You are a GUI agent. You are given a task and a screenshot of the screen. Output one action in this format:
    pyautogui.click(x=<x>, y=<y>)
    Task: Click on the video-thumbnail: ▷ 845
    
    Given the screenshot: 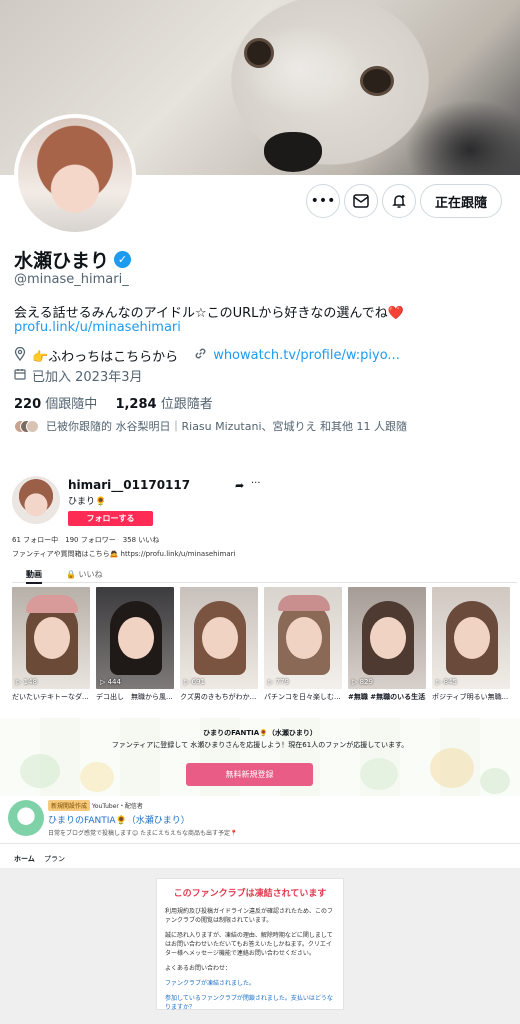 What is the action you would take?
    pyautogui.click(x=471, y=638)
    